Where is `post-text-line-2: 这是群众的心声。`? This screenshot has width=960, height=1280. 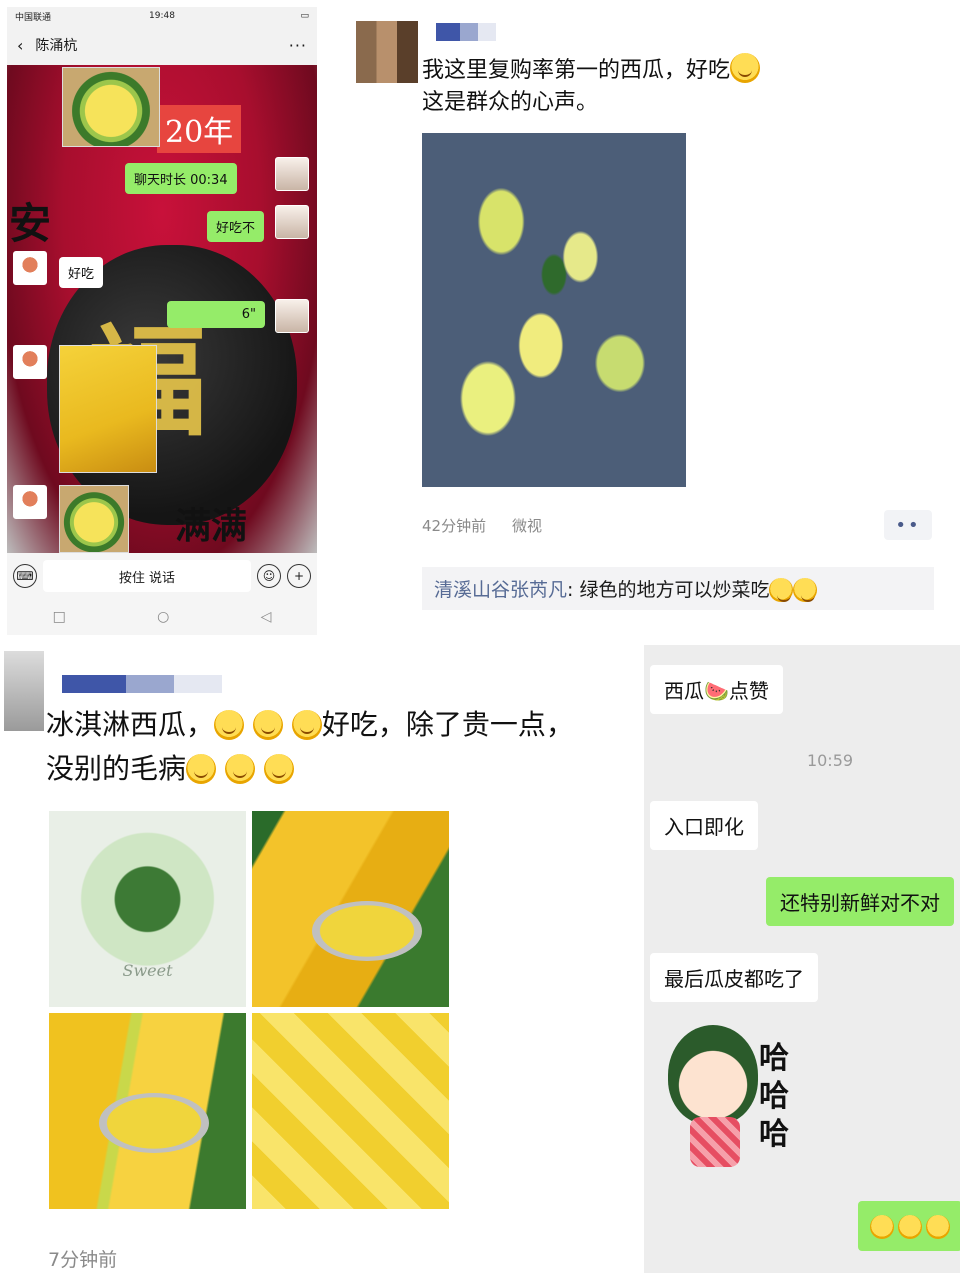
post-text-line-2: 这是群众的心声。 is located at coordinates (510, 102).